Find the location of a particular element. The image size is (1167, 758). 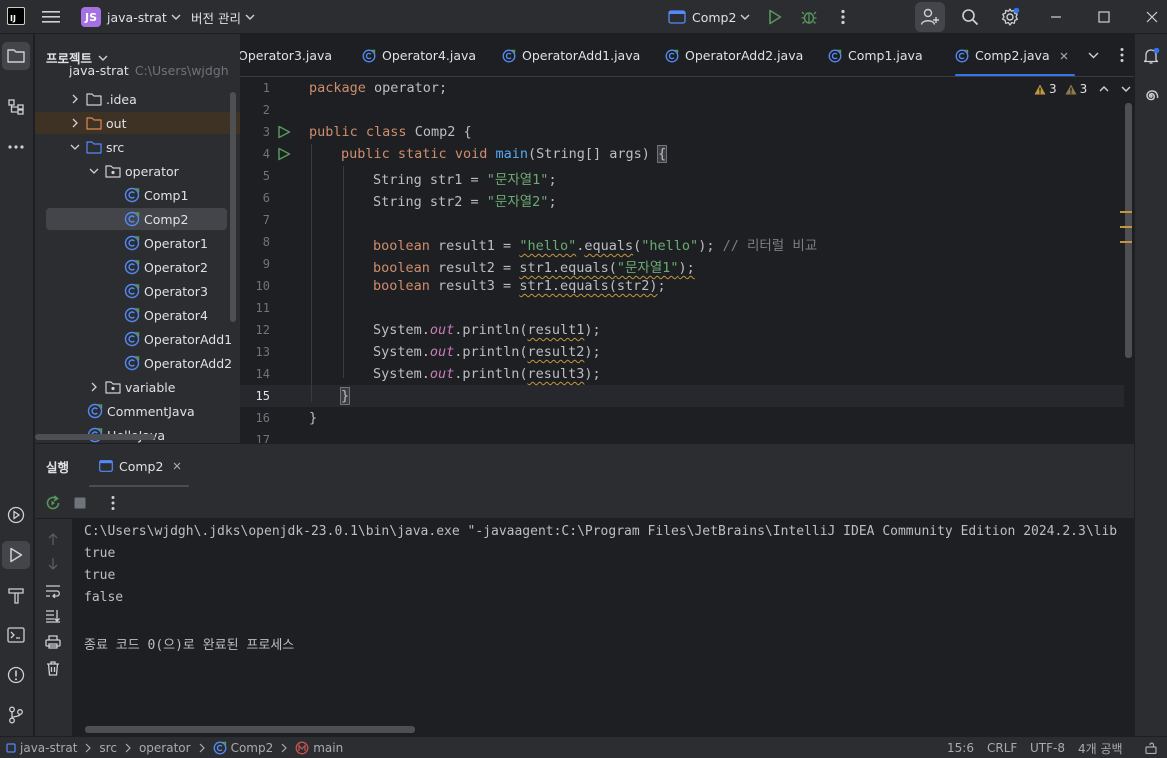

line-number: 5 is located at coordinates (255, 176).